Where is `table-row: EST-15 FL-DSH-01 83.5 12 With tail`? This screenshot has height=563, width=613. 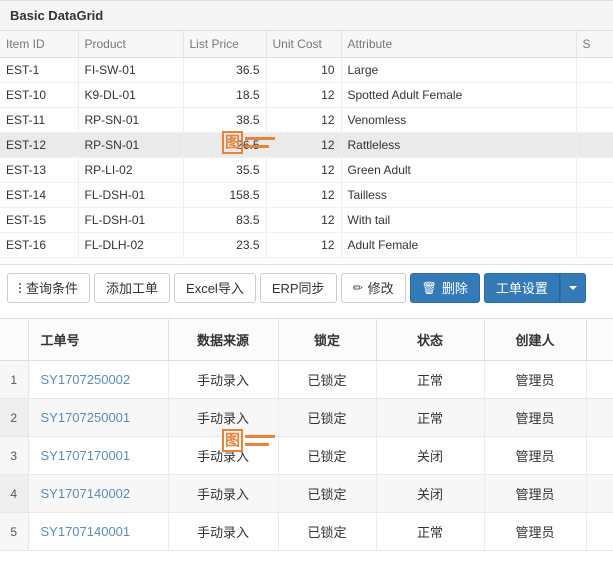 table-row: EST-15 FL-DSH-01 83.5 12 With tail is located at coordinates (306, 220).